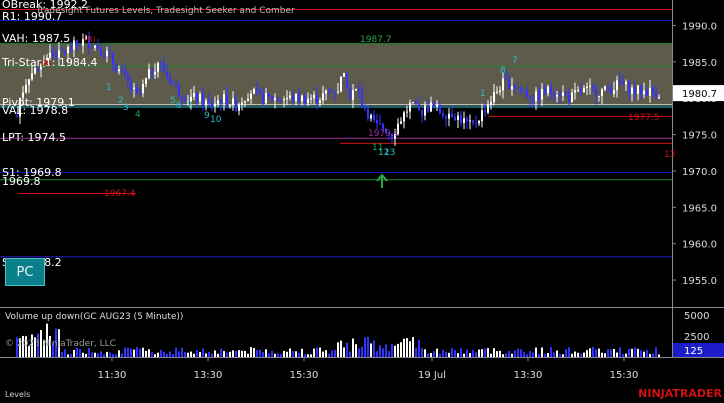 The height and width of the screenshot is (403, 724). Describe the element at coordinates (515, 61) in the screenshot. I see `seeker-label: 7` at that location.